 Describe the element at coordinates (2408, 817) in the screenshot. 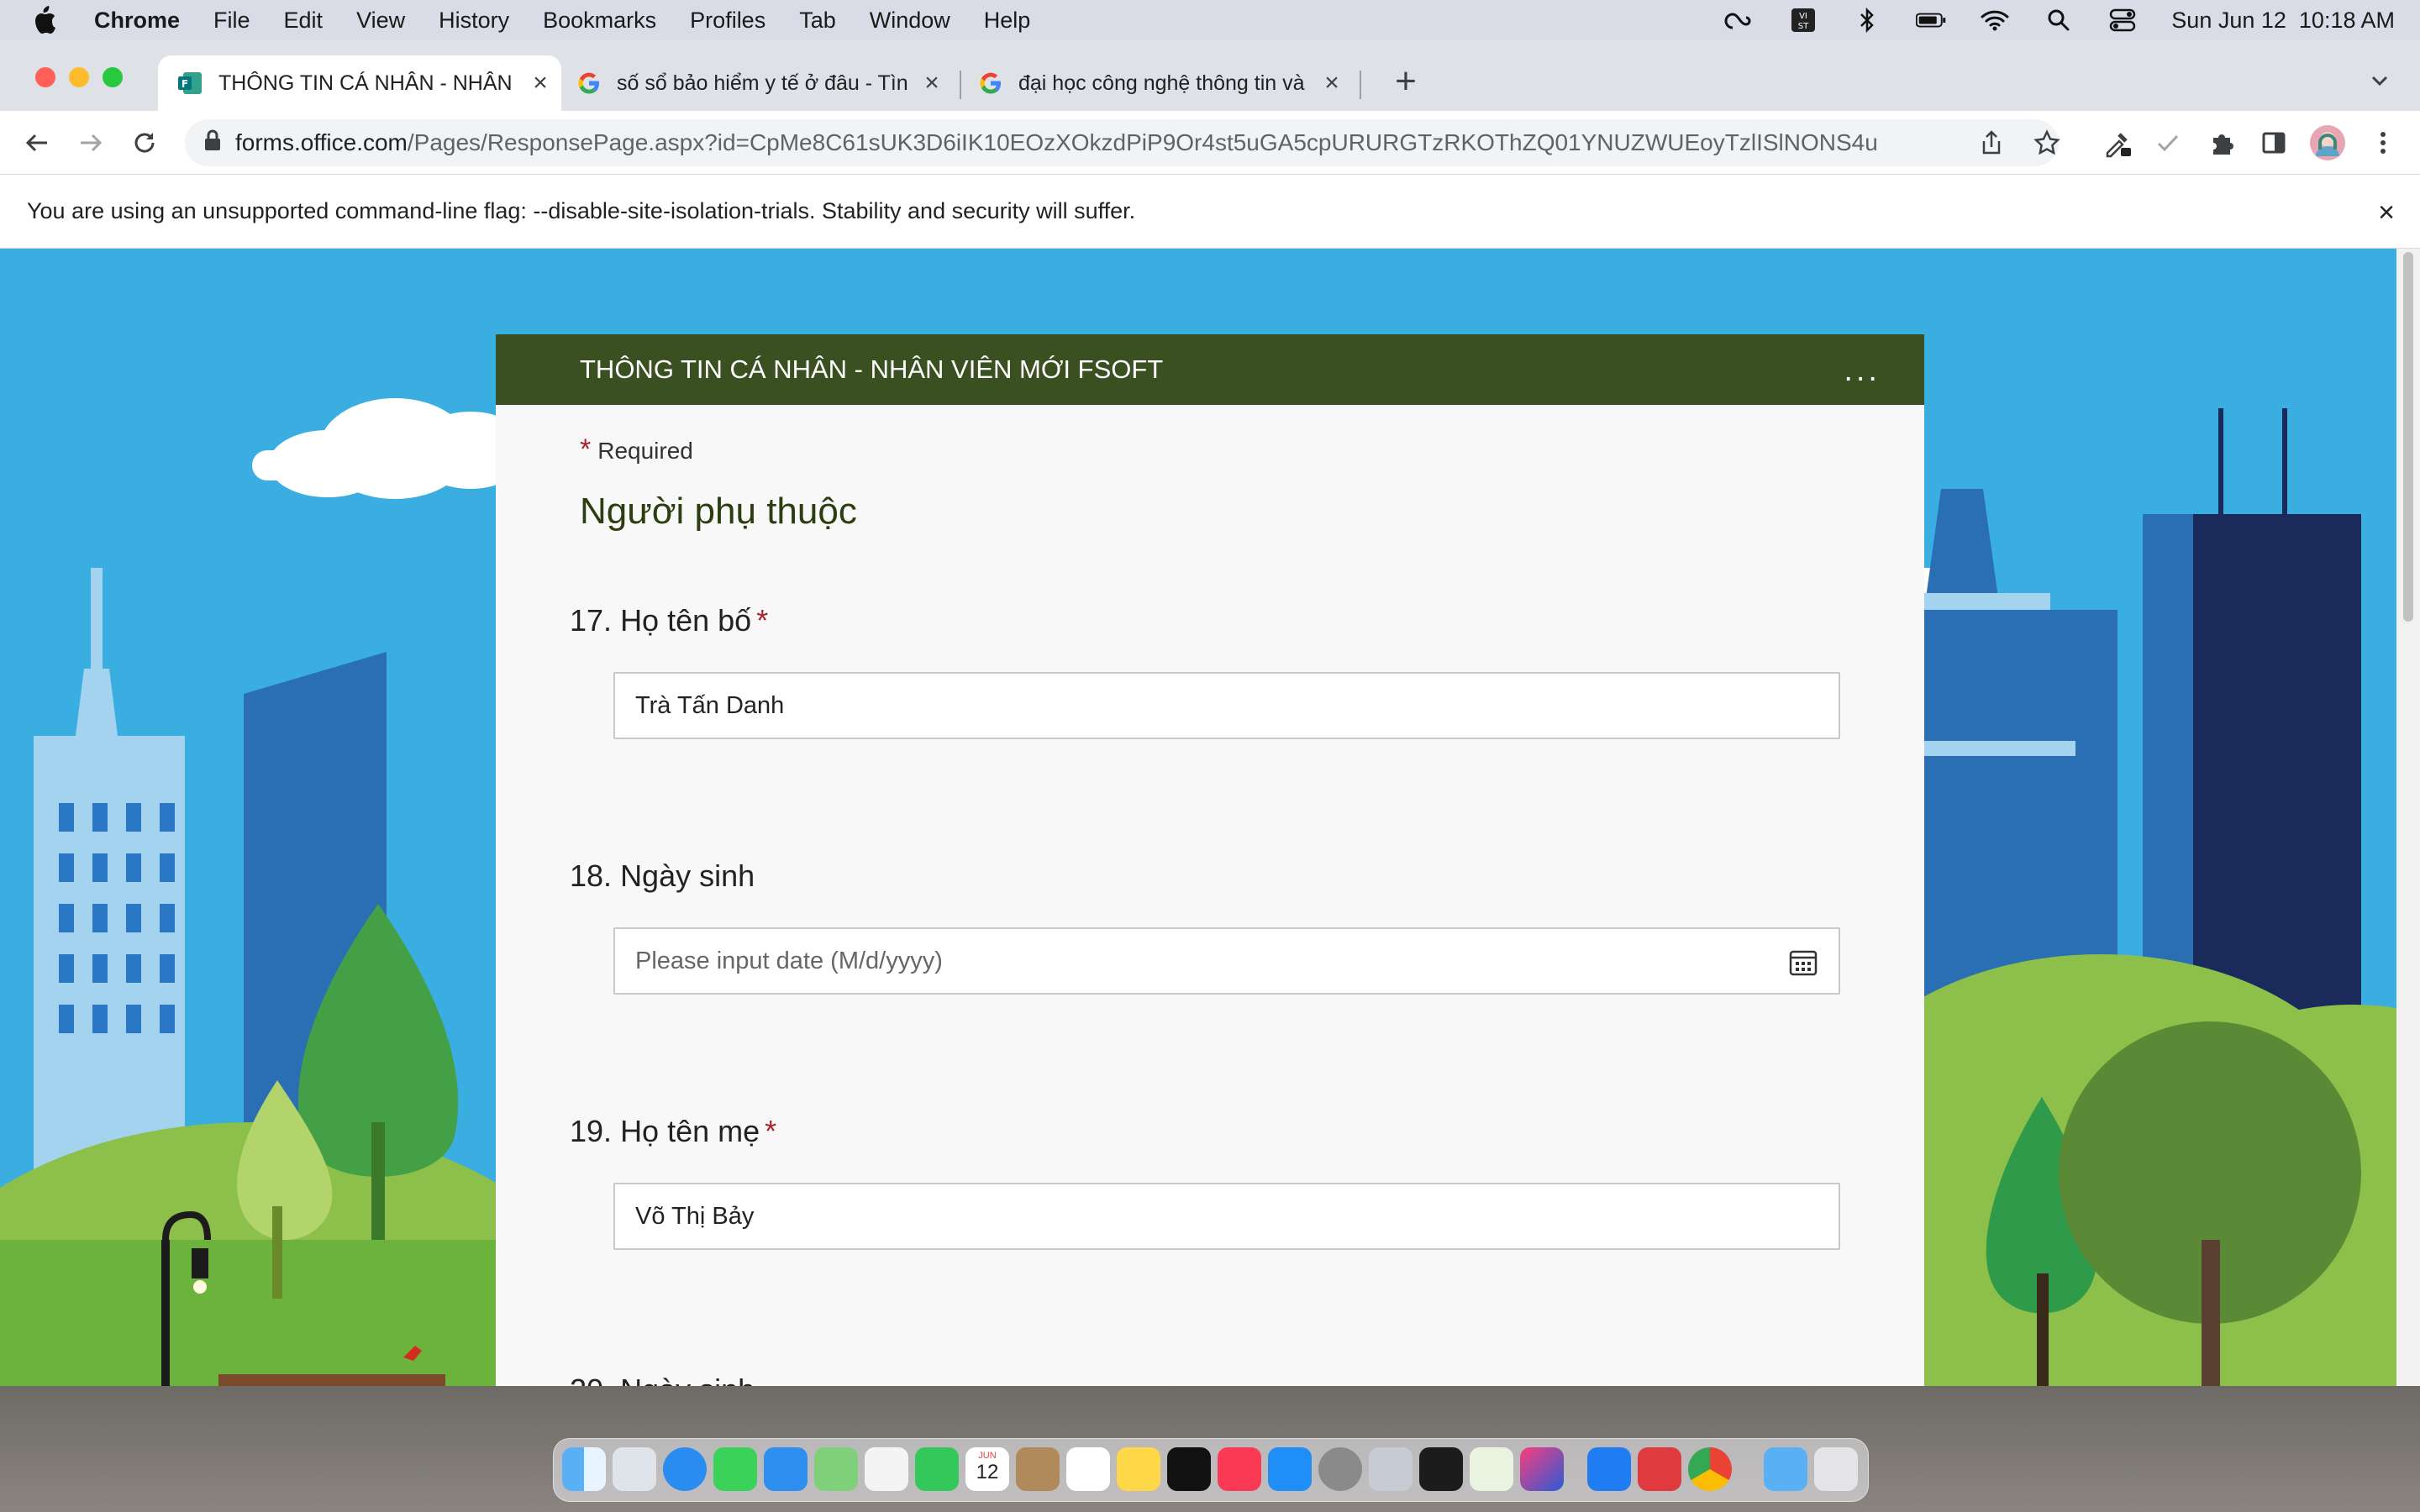

I see `page-scrollbar` at that location.